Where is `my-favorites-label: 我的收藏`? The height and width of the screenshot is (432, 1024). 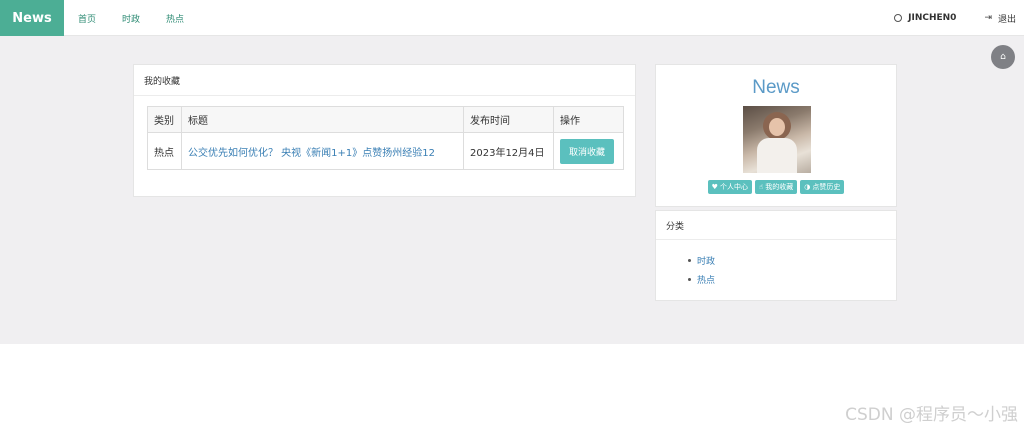 my-favorites-label: 我的收藏 is located at coordinates (779, 187).